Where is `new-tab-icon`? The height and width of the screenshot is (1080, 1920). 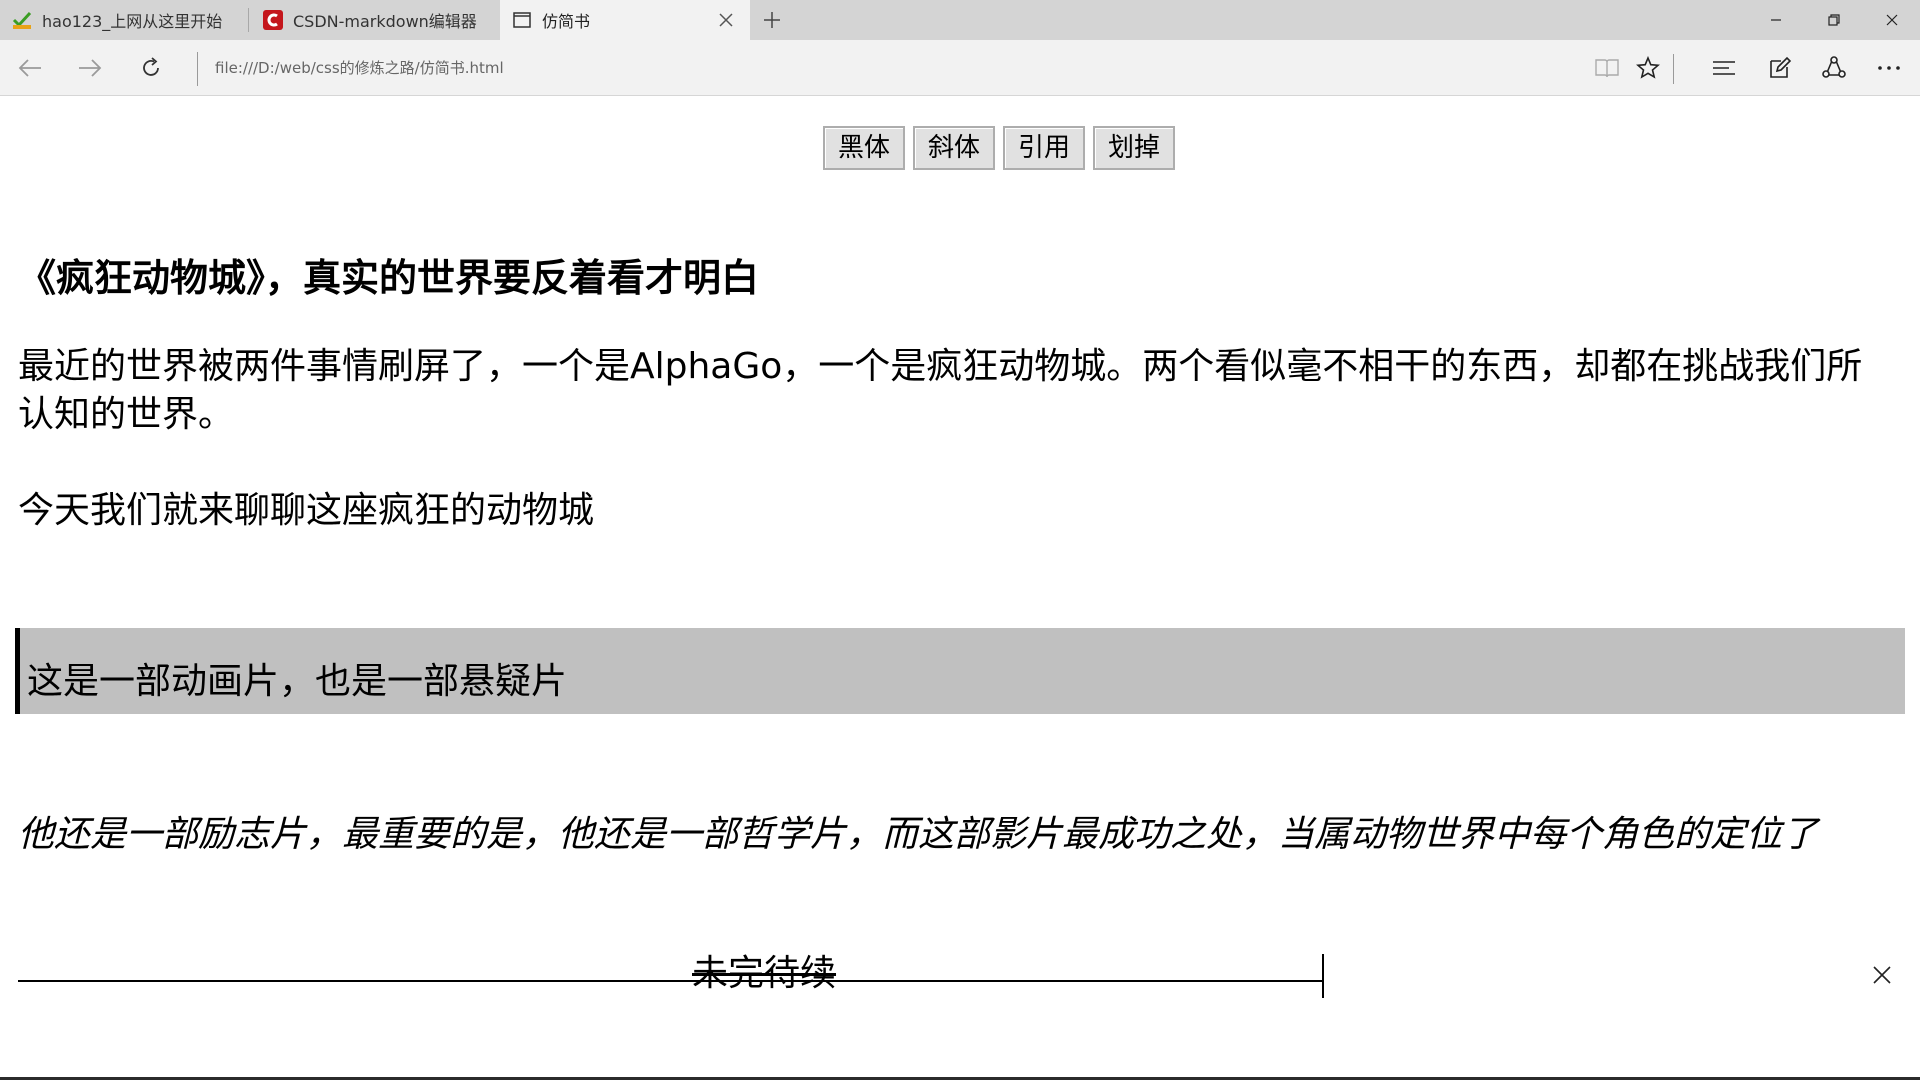 new-tab-icon is located at coordinates (772, 20).